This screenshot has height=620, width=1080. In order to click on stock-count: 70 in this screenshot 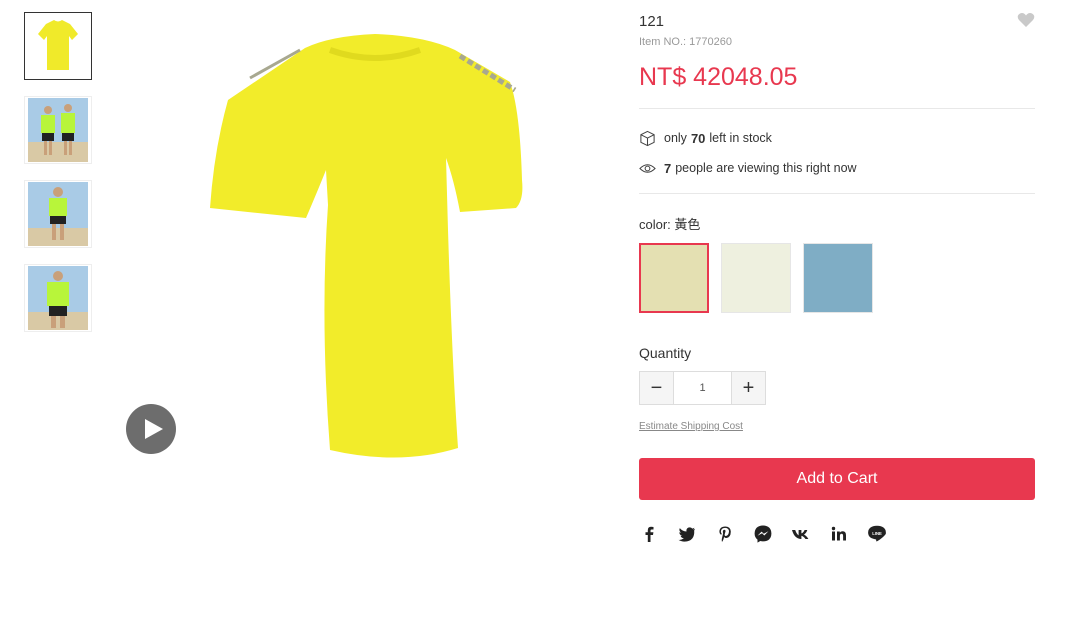, I will do `click(698, 138)`.